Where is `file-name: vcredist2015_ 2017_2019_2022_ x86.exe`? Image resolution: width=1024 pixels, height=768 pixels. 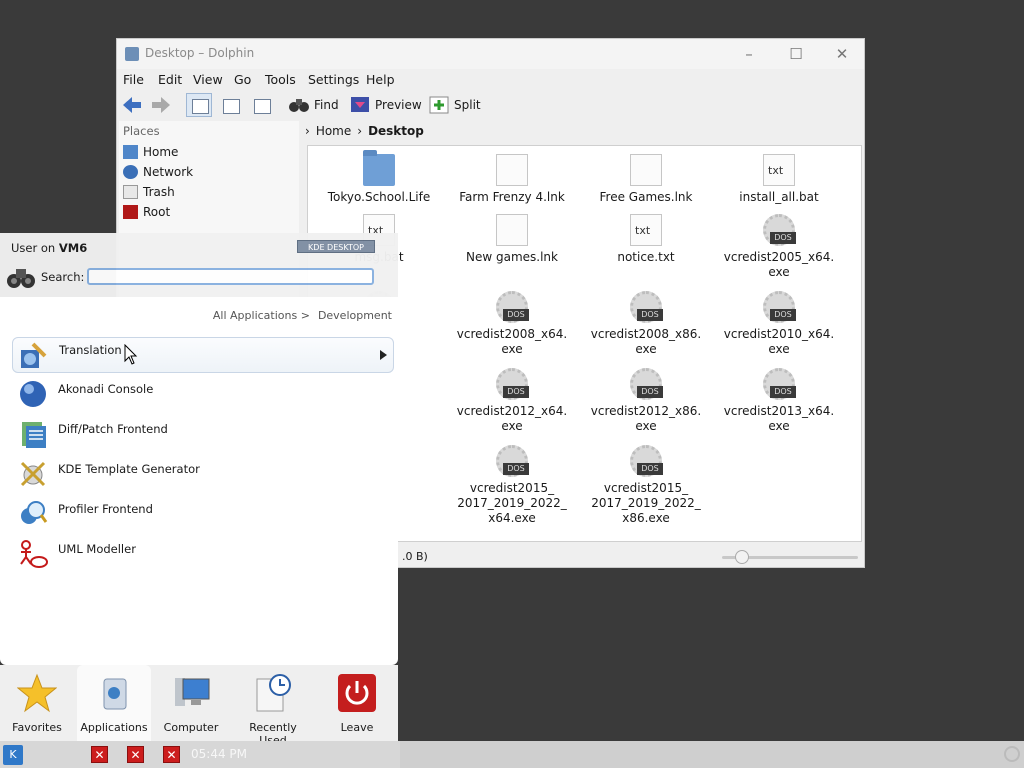
file-name: vcredist2015_ 2017_2019_2022_ x86.exe is located at coordinates (646, 503).